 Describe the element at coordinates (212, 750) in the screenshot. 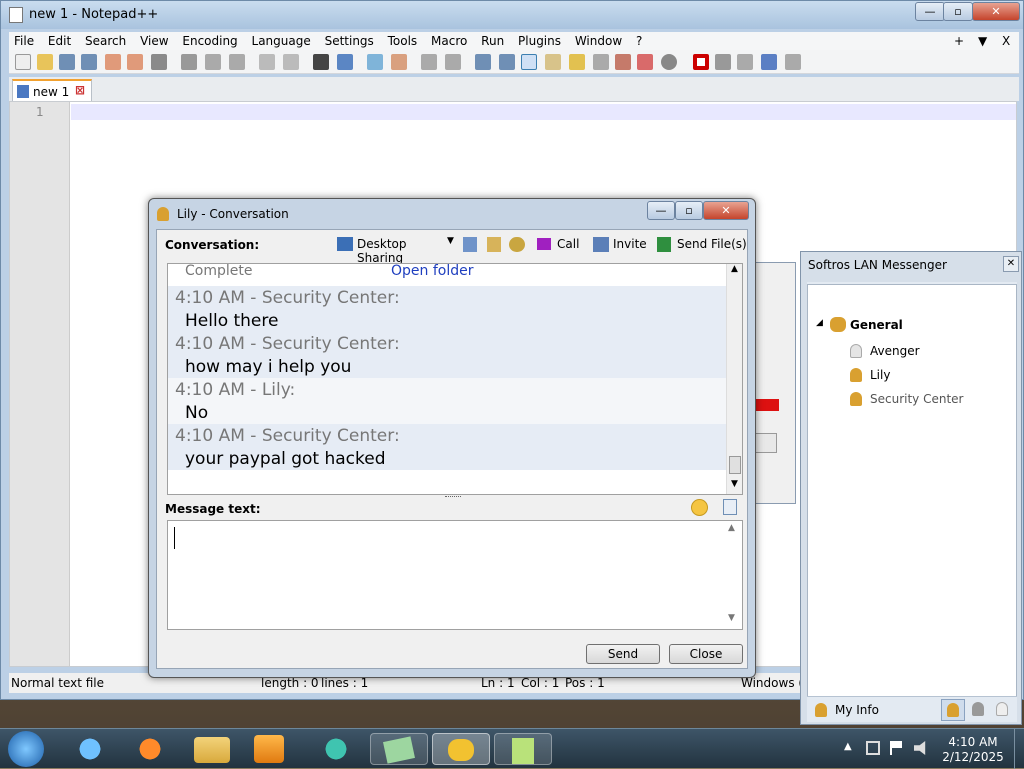

I see `file-explorer-icon` at that location.